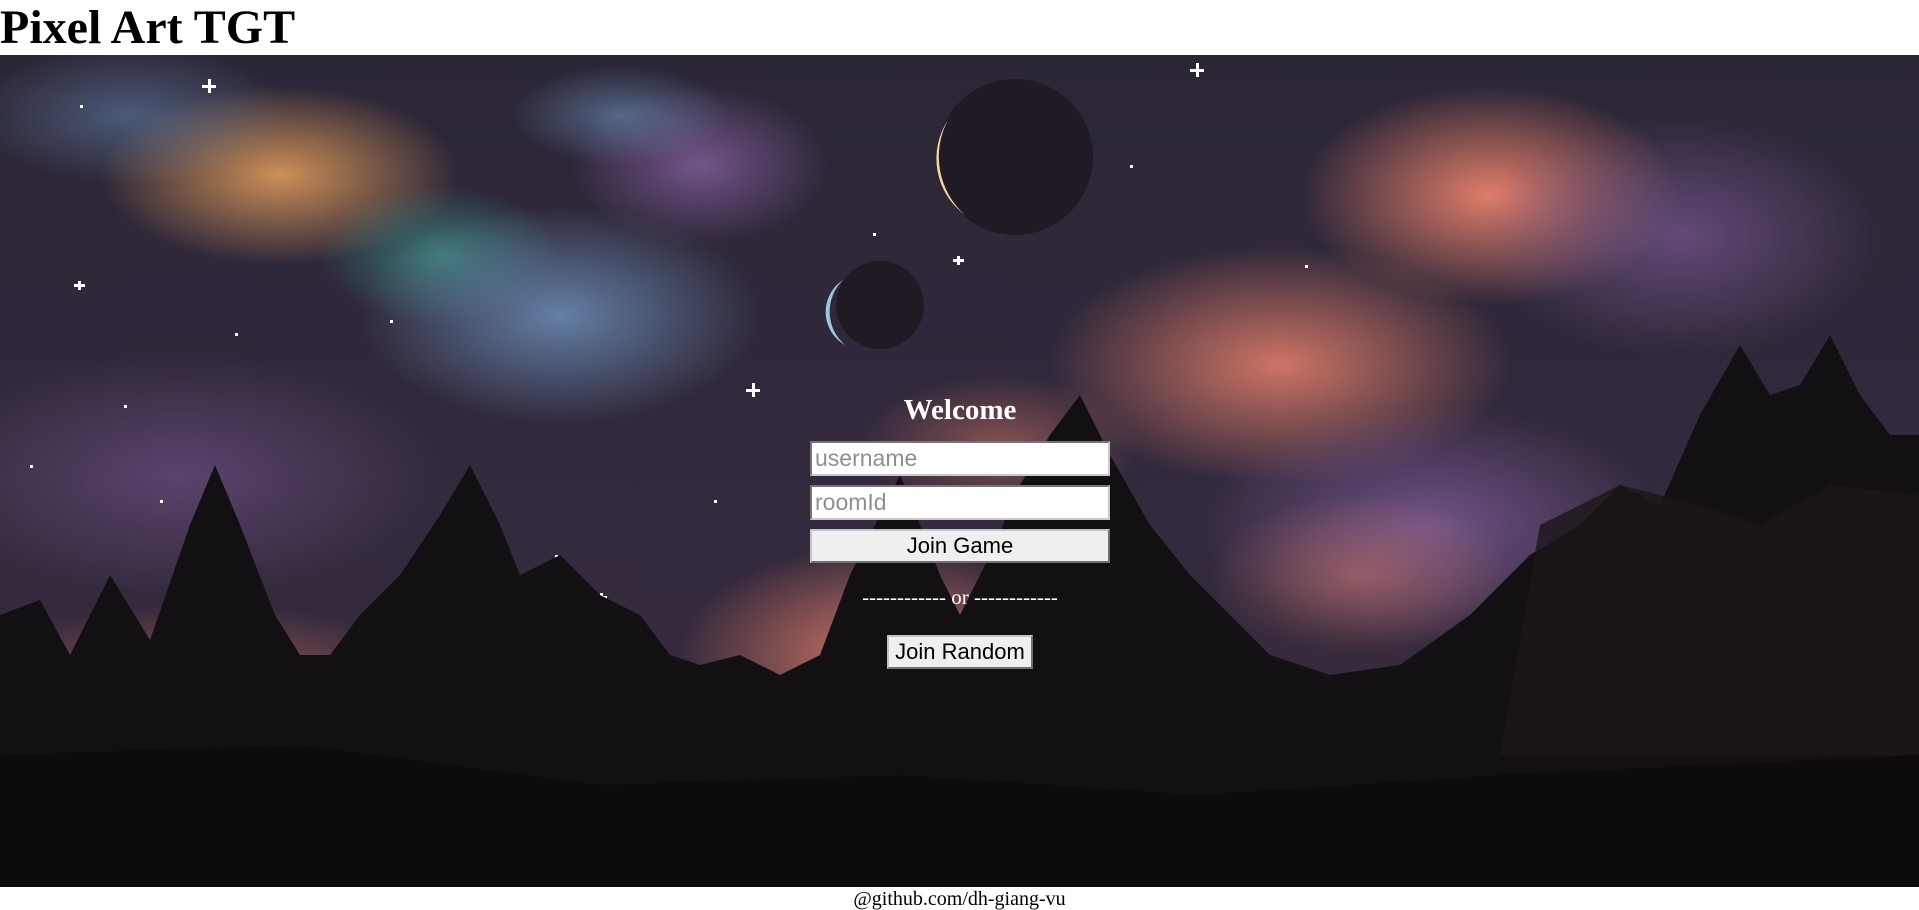 The height and width of the screenshot is (910, 1919). Describe the element at coordinates (960, 502) in the screenshot. I see `roomid-input` at that location.